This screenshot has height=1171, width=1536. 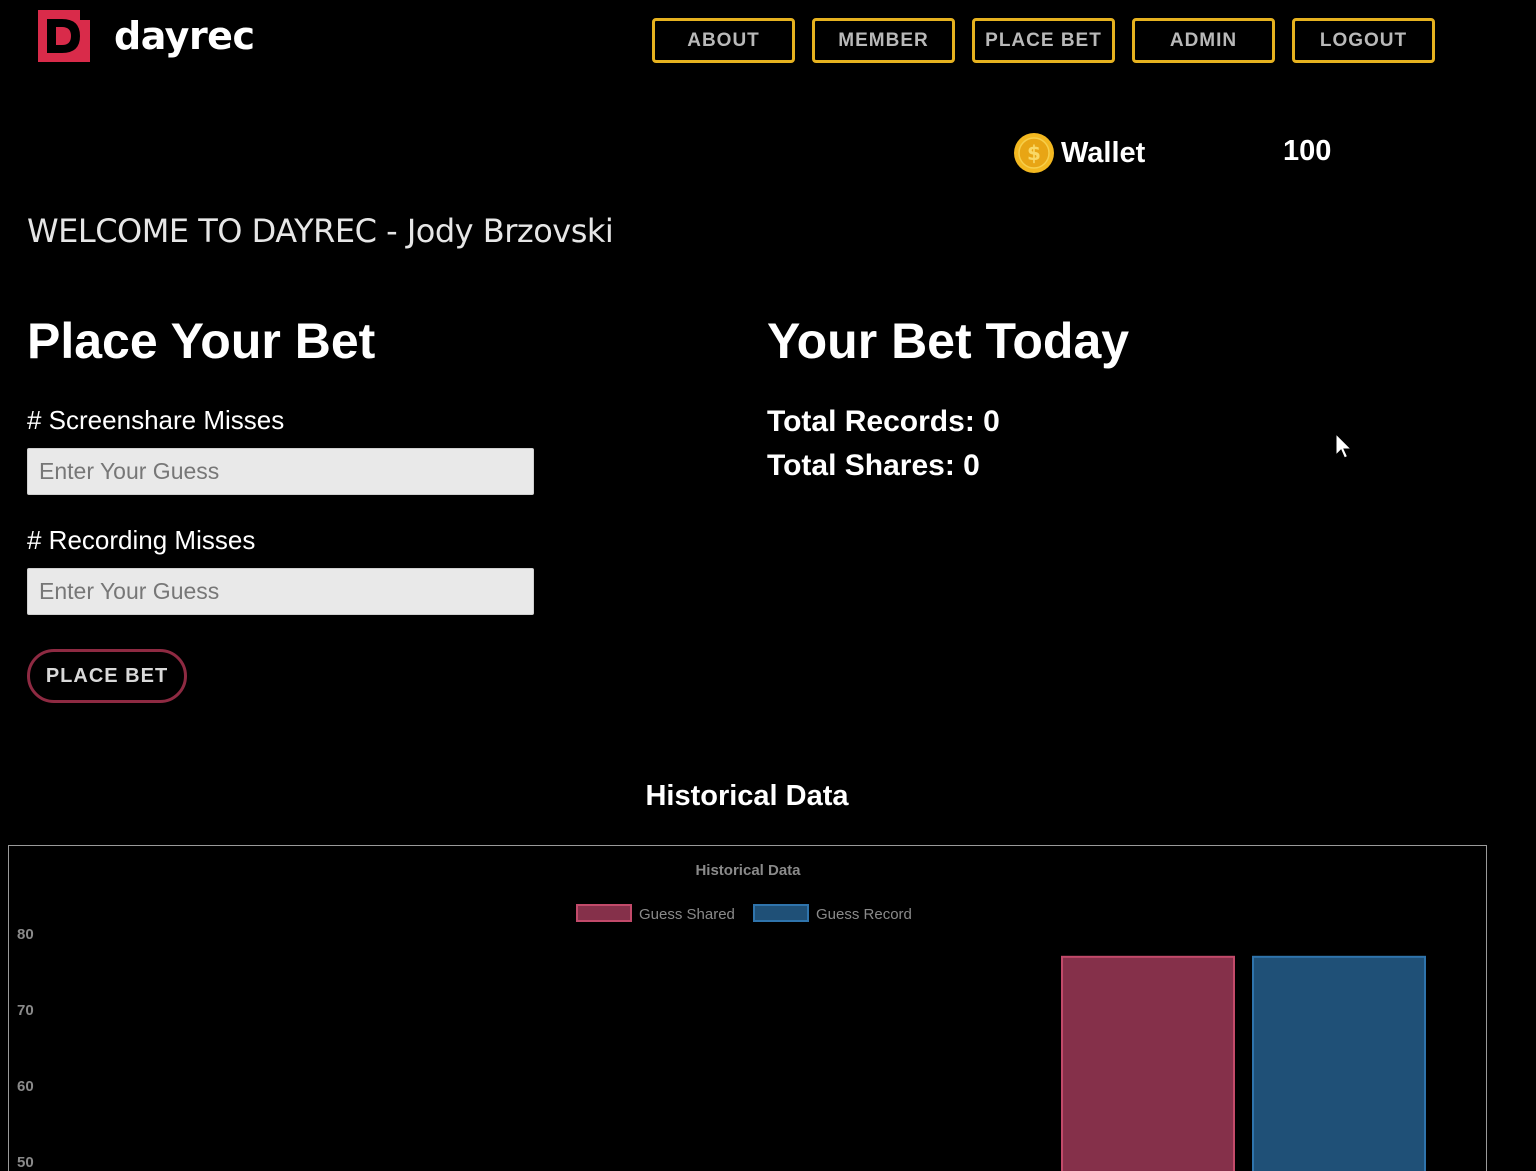 What do you see at coordinates (184, 36) in the screenshot?
I see `logo-text: dayrec` at bounding box center [184, 36].